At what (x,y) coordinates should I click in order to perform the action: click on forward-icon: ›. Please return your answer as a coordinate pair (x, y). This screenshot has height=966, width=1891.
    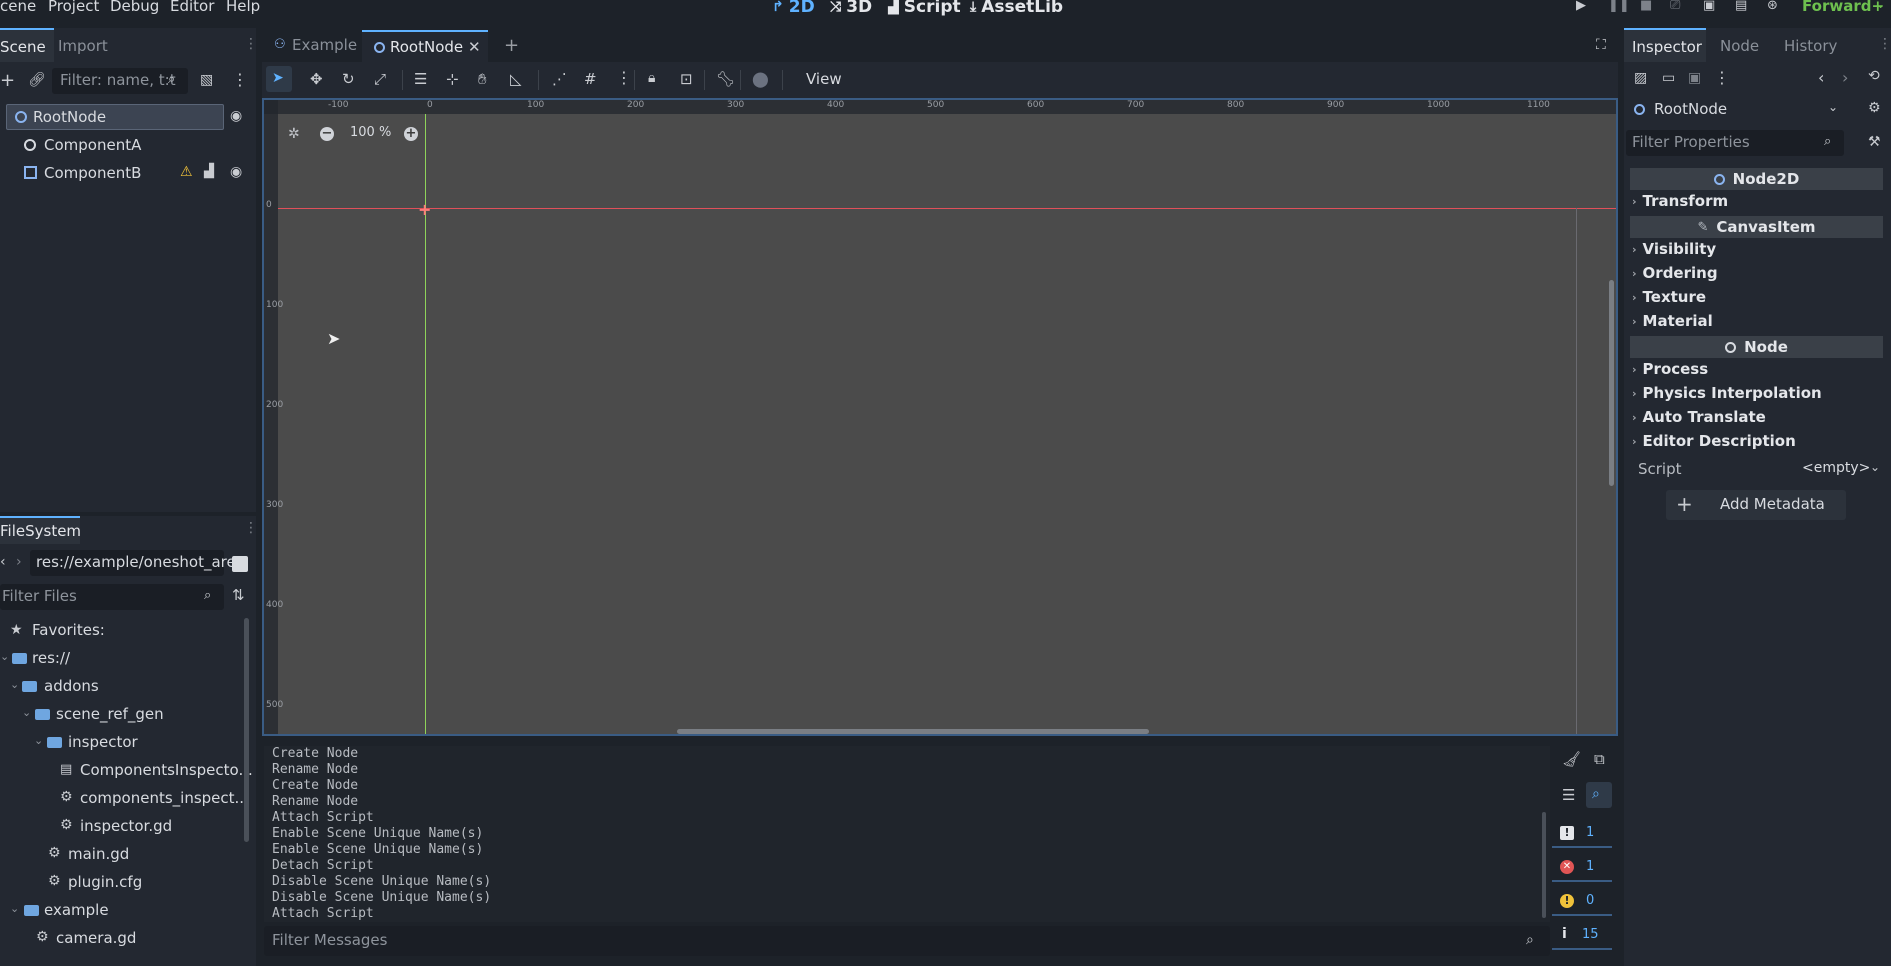
    Looking at the image, I should click on (19, 562).